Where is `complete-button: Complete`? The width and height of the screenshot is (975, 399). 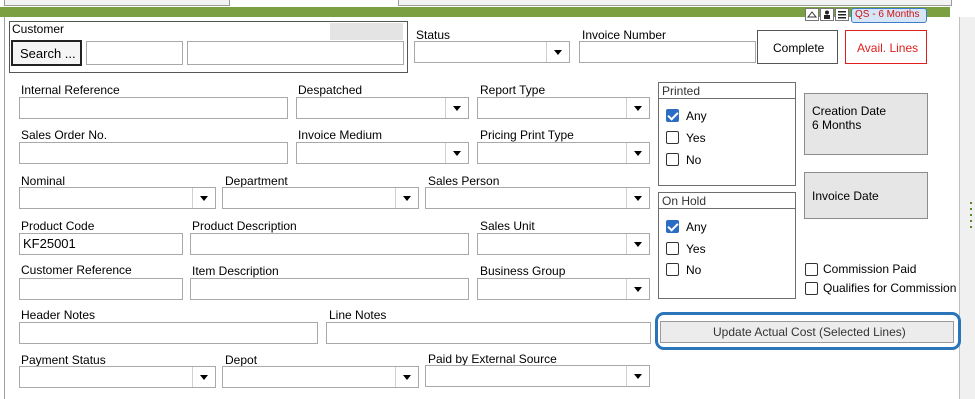
complete-button: Complete is located at coordinates (797, 47).